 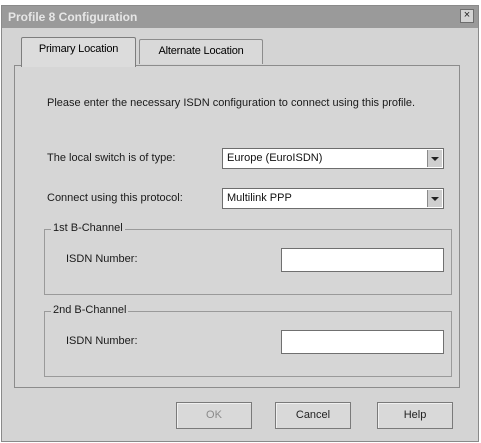 What do you see at coordinates (88, 228) in the screenshot?
I see `group-title-1st-b-channel: 1st B-Channel` at bounding box center [88, 228].